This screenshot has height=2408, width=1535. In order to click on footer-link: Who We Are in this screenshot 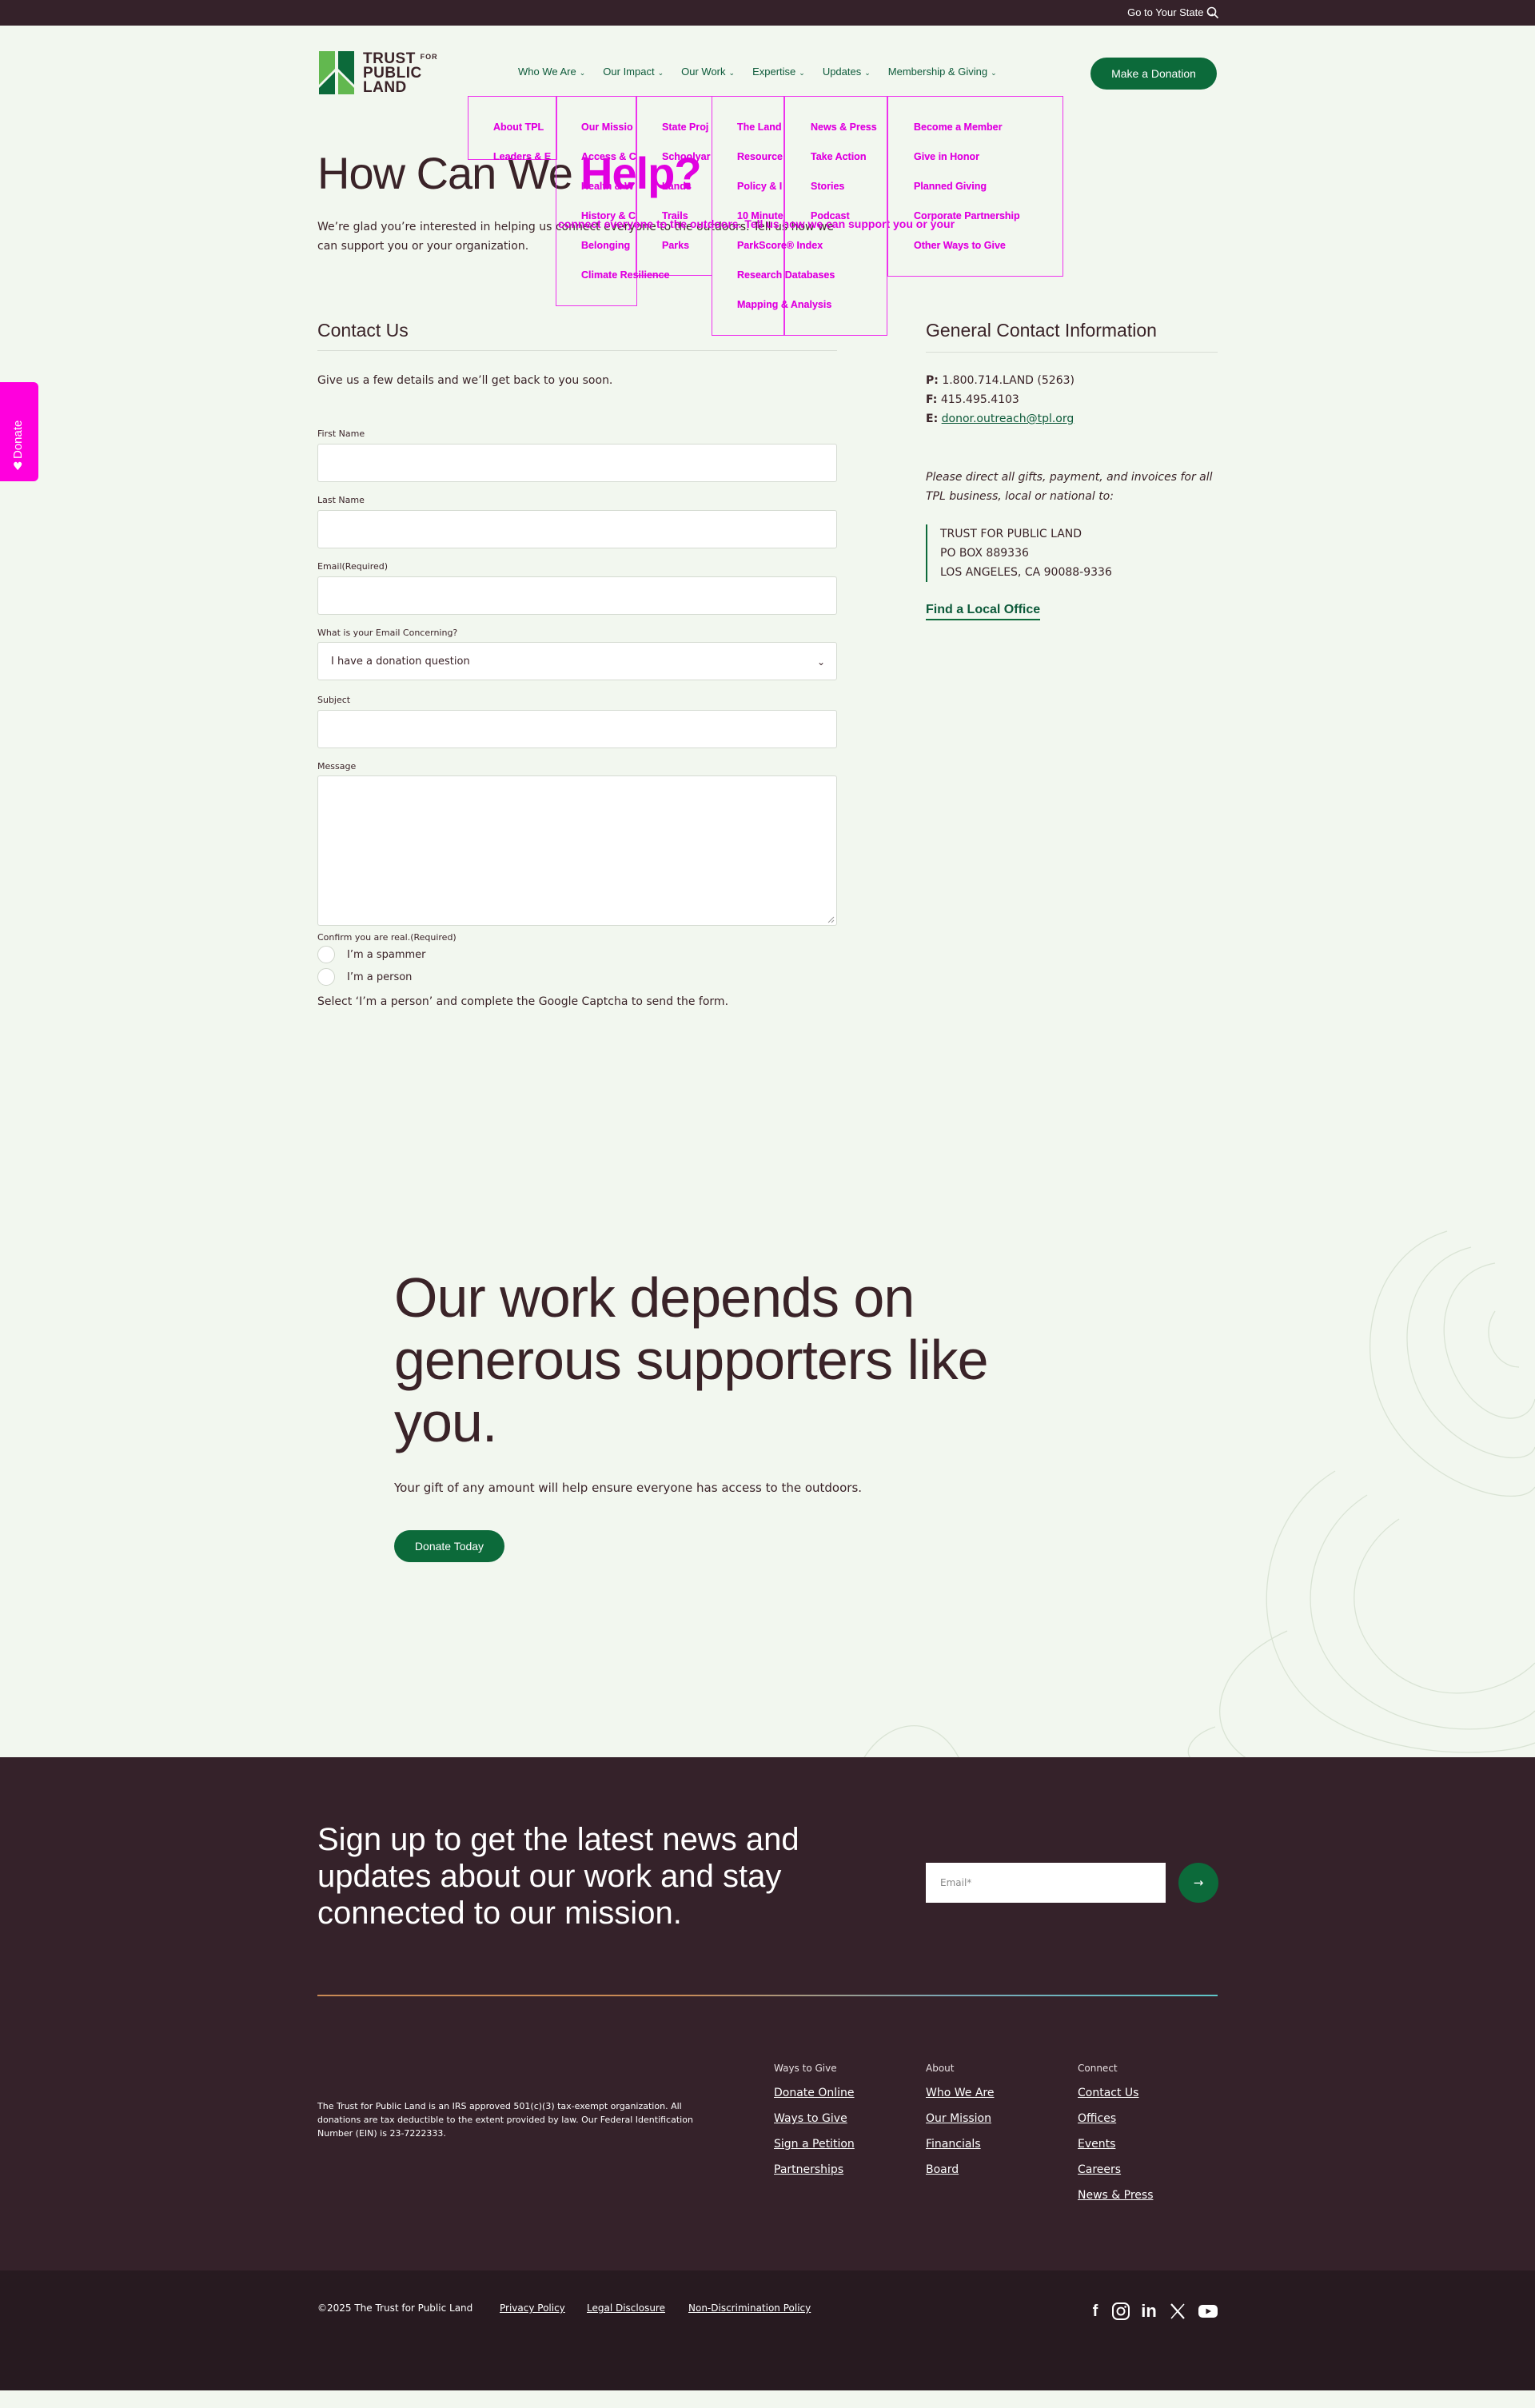, I will do `click(960, 2093)`.